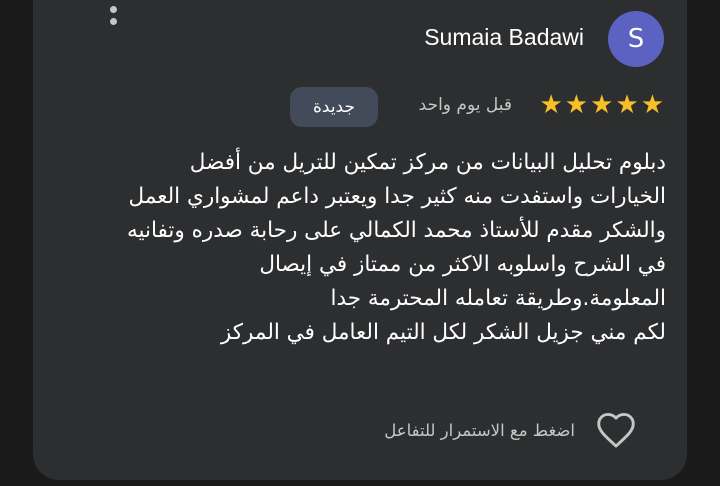 Image resolution: width=720 pixels, height=486 pixels. Describe the element at coordinates (498, 298) in the screenshot. I see `review-text-line: المعلومة.وطريقة تعامله المحترمة جدا` at that location.